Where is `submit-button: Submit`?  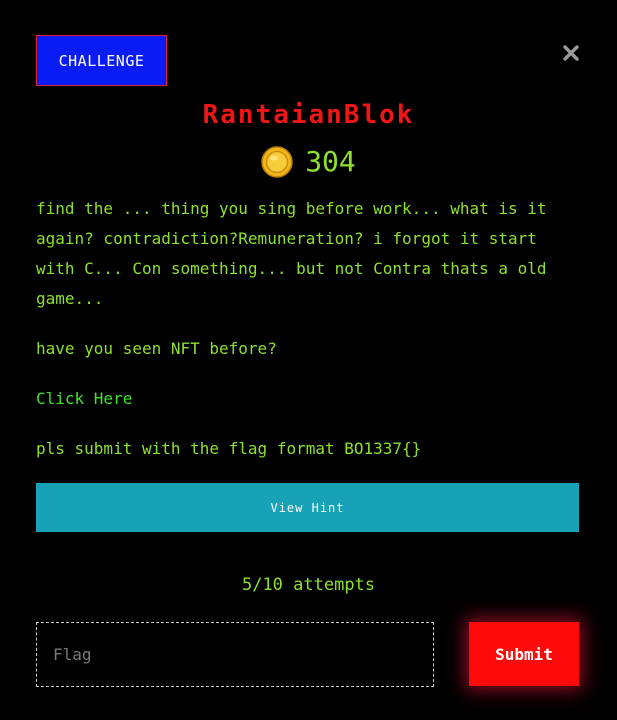
submit-button: Submit is located at coordinates (524, 654).